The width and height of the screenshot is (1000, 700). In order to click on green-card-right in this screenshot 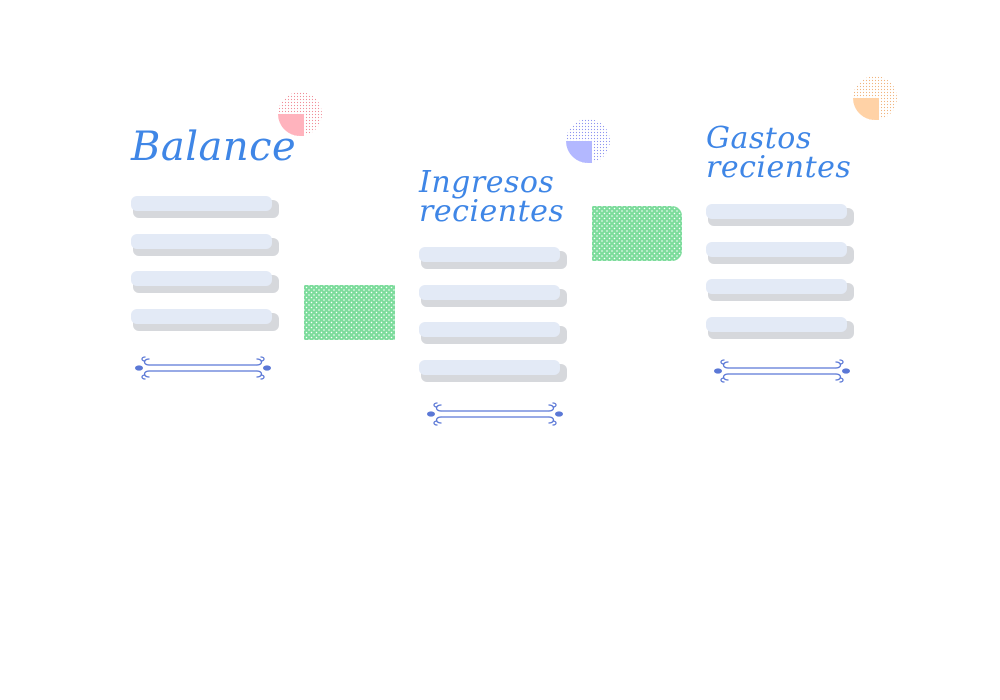, I will do `click(637, 233)`.